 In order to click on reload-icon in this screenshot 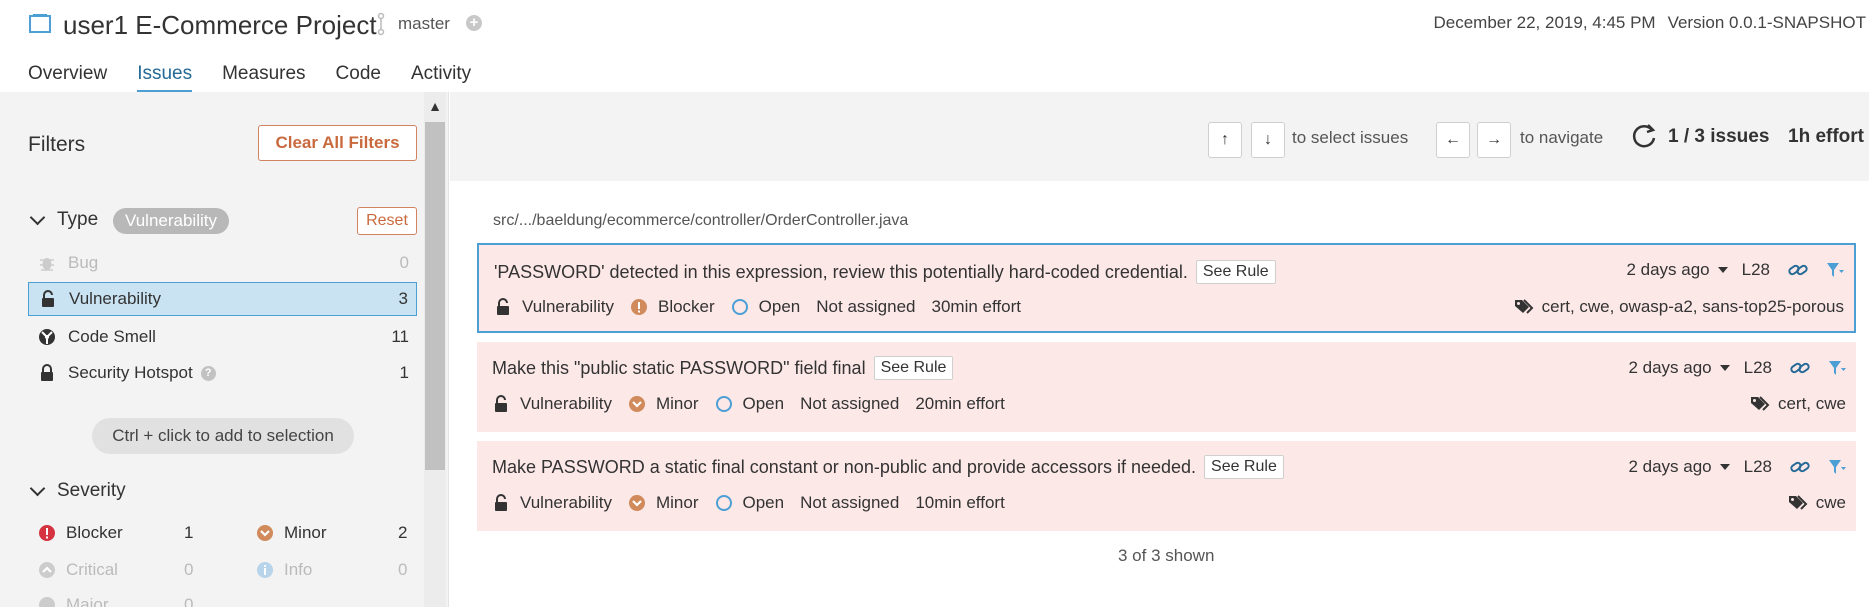, I will do `click(1644, 136)`.